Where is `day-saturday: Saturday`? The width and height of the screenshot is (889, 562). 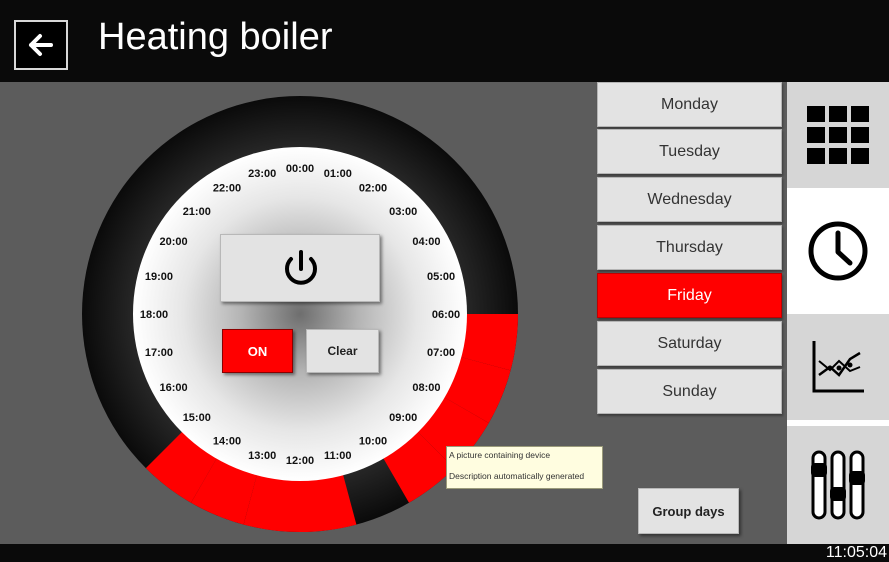 day-saturday: Saturday is located at coordinates (689, 343).